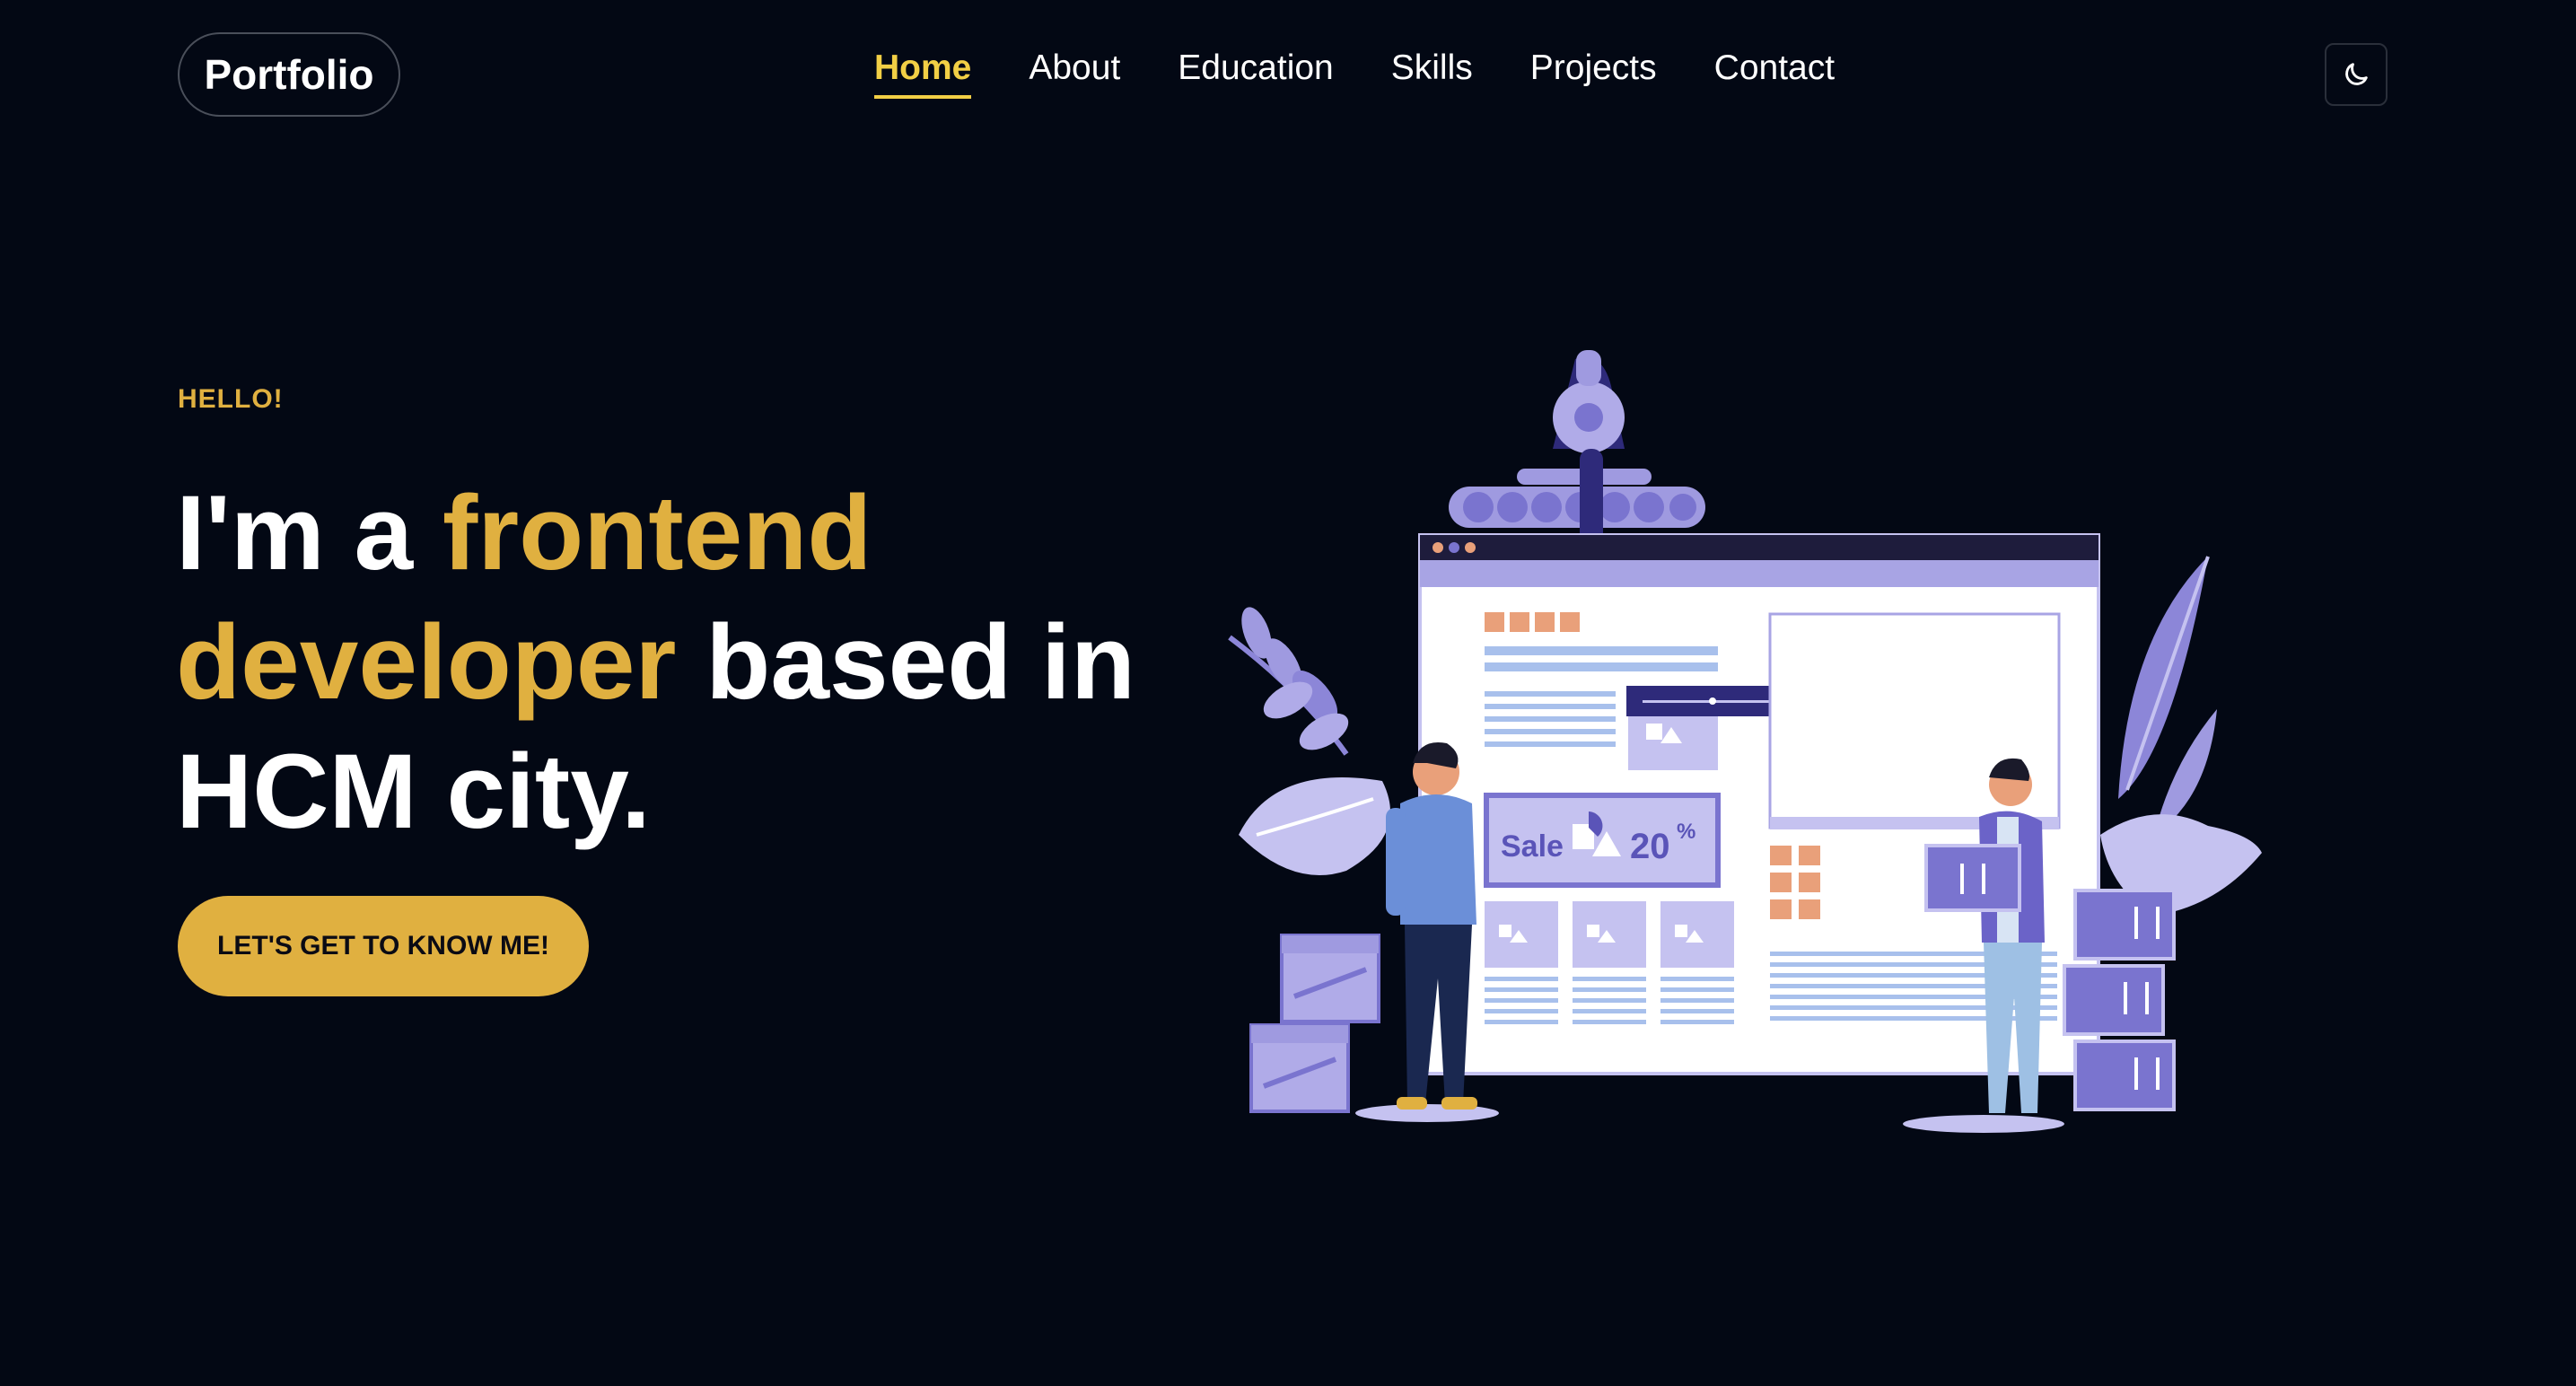 This screenshot has width=2576, height=1386. Describe the element at coordinates (2181, 736) in the screenshot. I see `right-plant` at that location.